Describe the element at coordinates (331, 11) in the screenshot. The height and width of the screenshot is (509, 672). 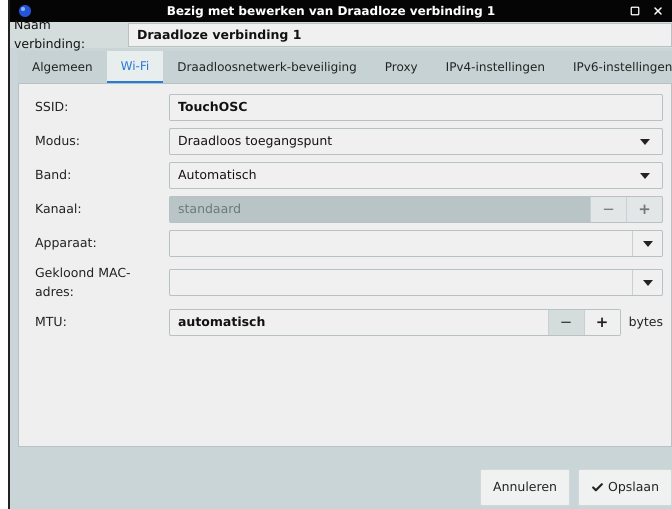
I see `window-title: Bezig met bewerken van Draadloze verbinding 1` at that location.